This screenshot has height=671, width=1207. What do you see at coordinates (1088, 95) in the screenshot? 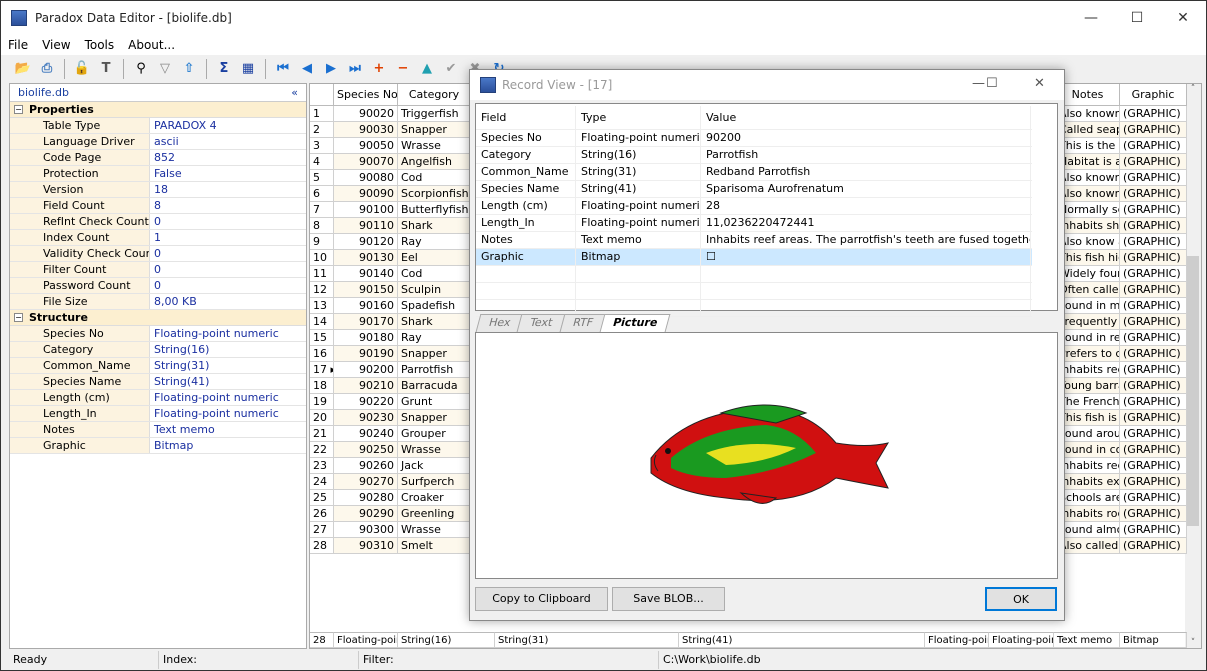
I see `column-header-3: Notes` at bounding box center [1088, 95].